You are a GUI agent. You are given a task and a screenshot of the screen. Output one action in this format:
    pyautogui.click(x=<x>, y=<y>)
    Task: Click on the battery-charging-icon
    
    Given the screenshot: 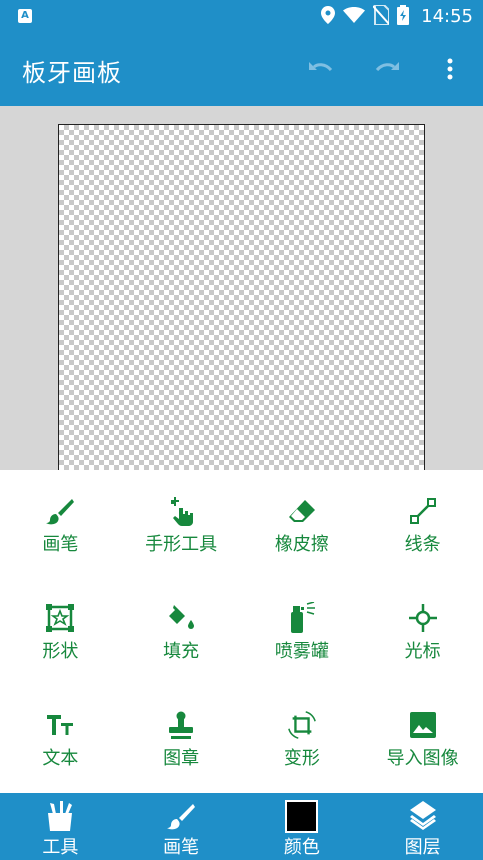 What is the action you would take?
    pyautogui.click(x=403, y=16)
    